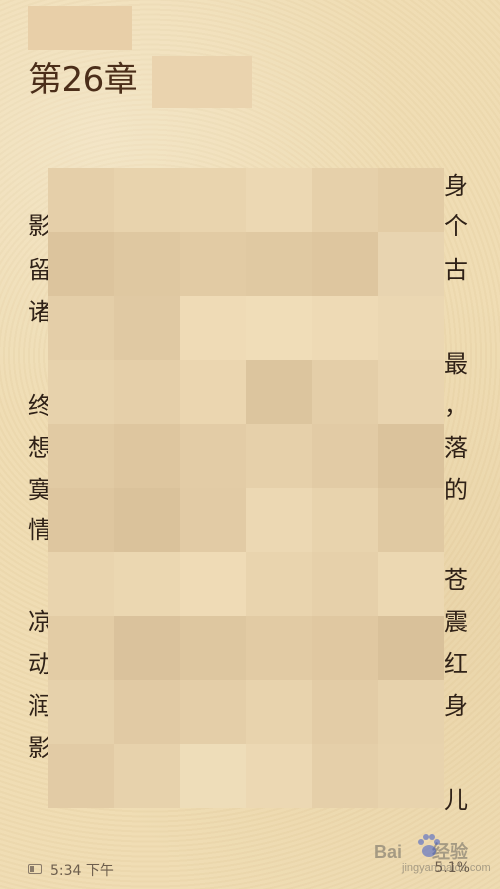 The width and height of the screenshot is (500, 889). I want to click on redacted-header-block, so click(80, 28).